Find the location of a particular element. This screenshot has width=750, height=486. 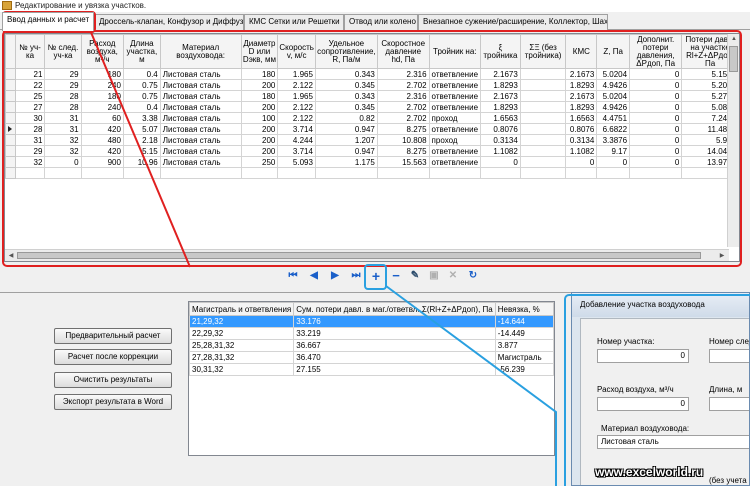

table-cell: 1.1082 is located at coordinates (581, 151).